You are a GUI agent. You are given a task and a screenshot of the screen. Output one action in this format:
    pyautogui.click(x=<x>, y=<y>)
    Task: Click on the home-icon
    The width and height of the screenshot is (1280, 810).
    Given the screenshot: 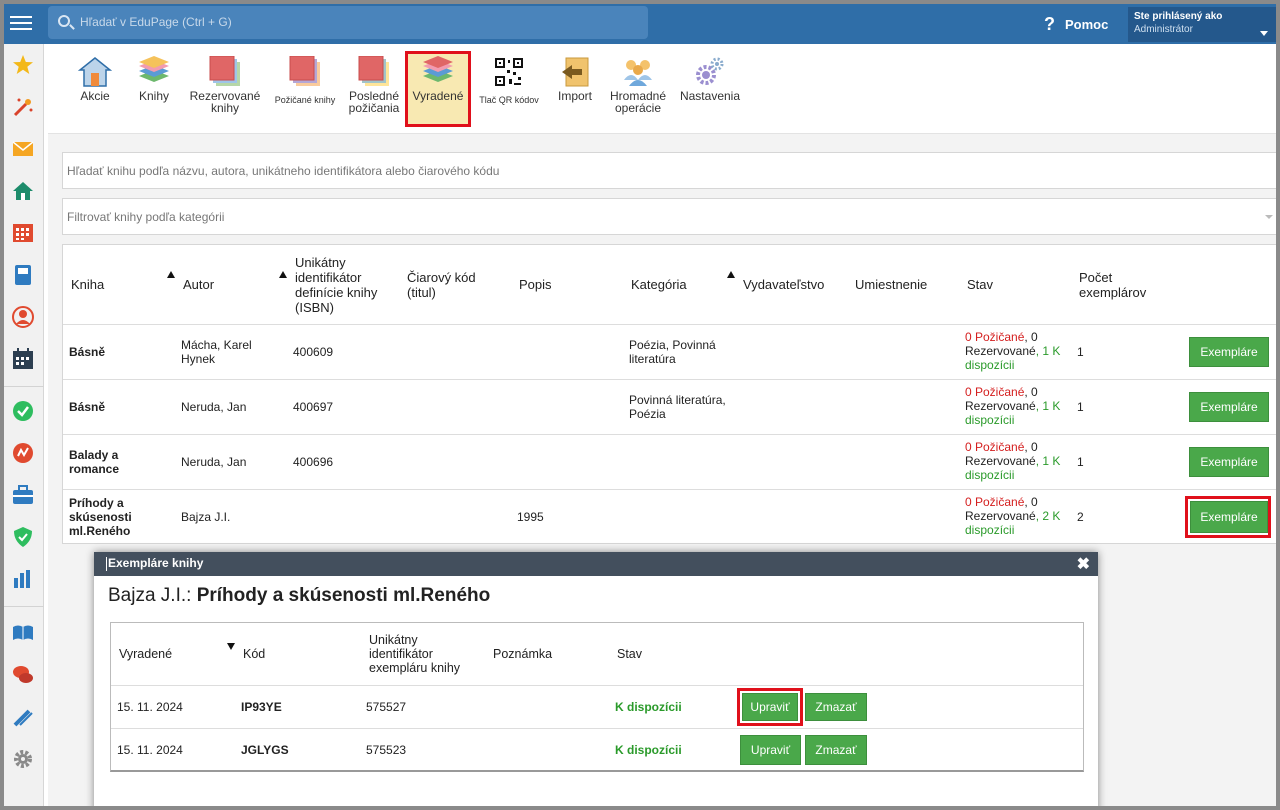 What is the action you would take?
    pyautogui.click(x=23, y=191)
    